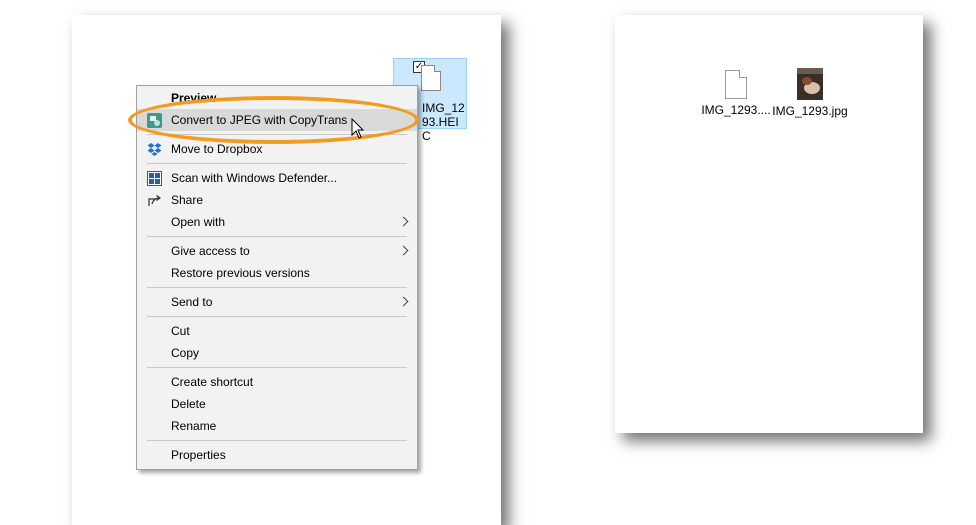 Image resolution: width=976 pixels, height=525 pixels. Describe the element at coordinates (277, 353) in the screenshot. I see `menu-item-copy: Copy` at that location.